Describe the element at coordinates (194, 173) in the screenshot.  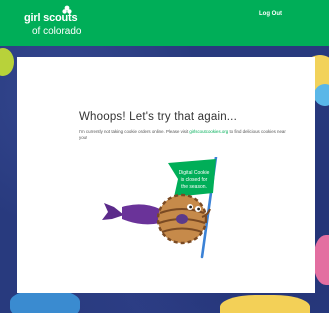
I see `flag-text-line1: Digital Cookie` at that location.